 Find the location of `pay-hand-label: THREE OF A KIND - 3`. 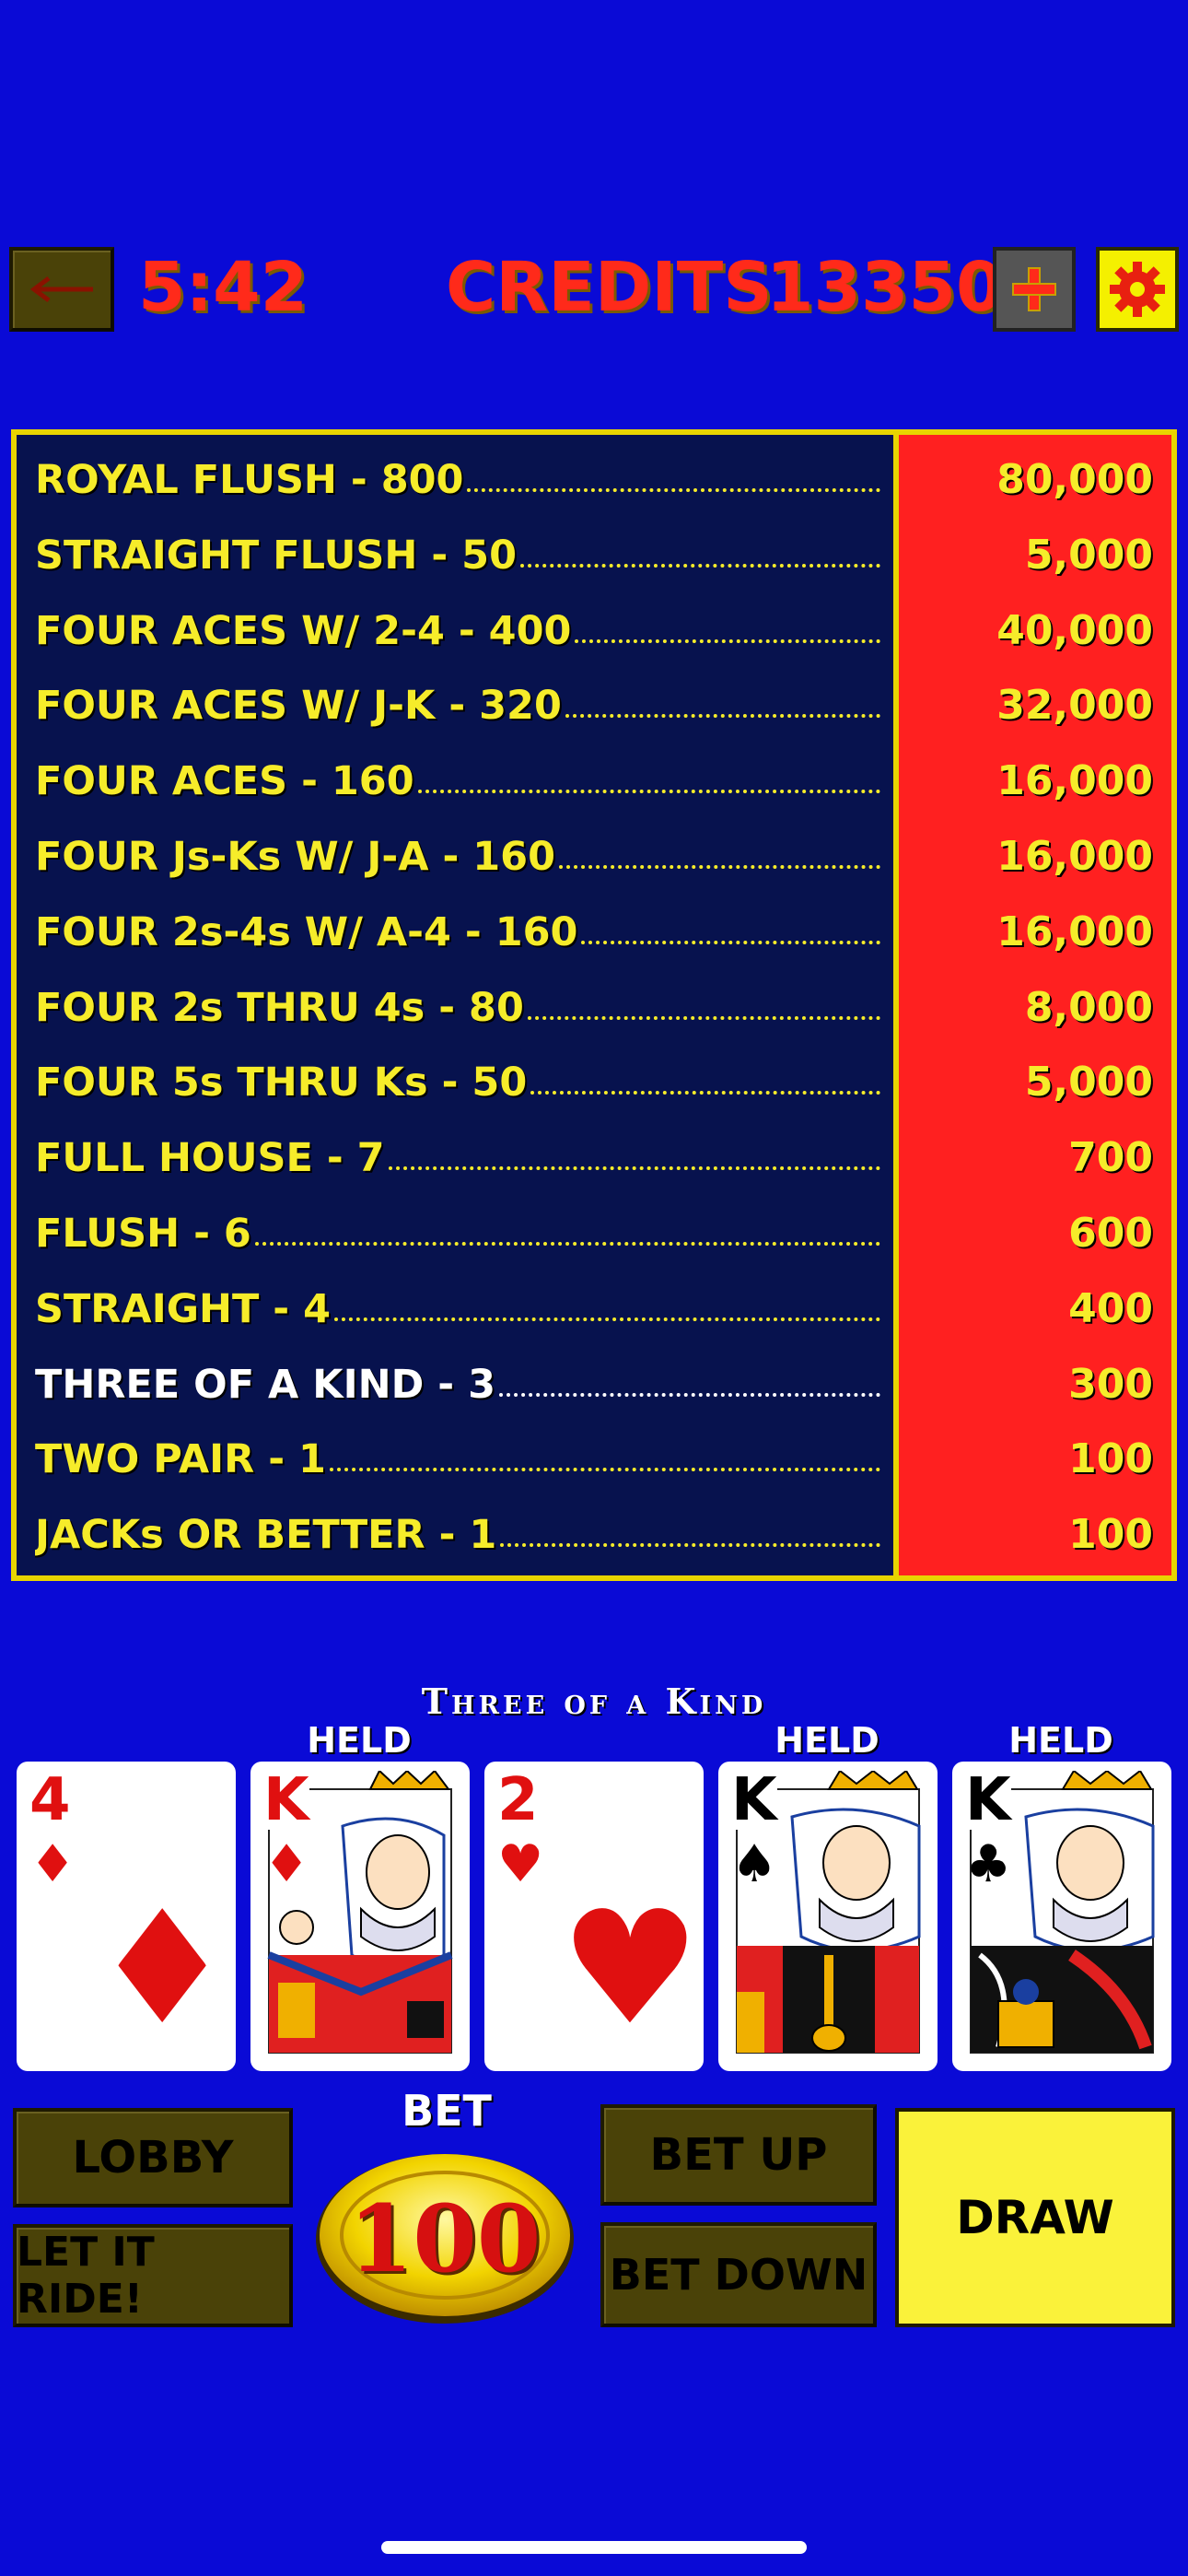

pay-hand-label: THREE OF A KIND - 3 is located at coordinates (265, 1384).